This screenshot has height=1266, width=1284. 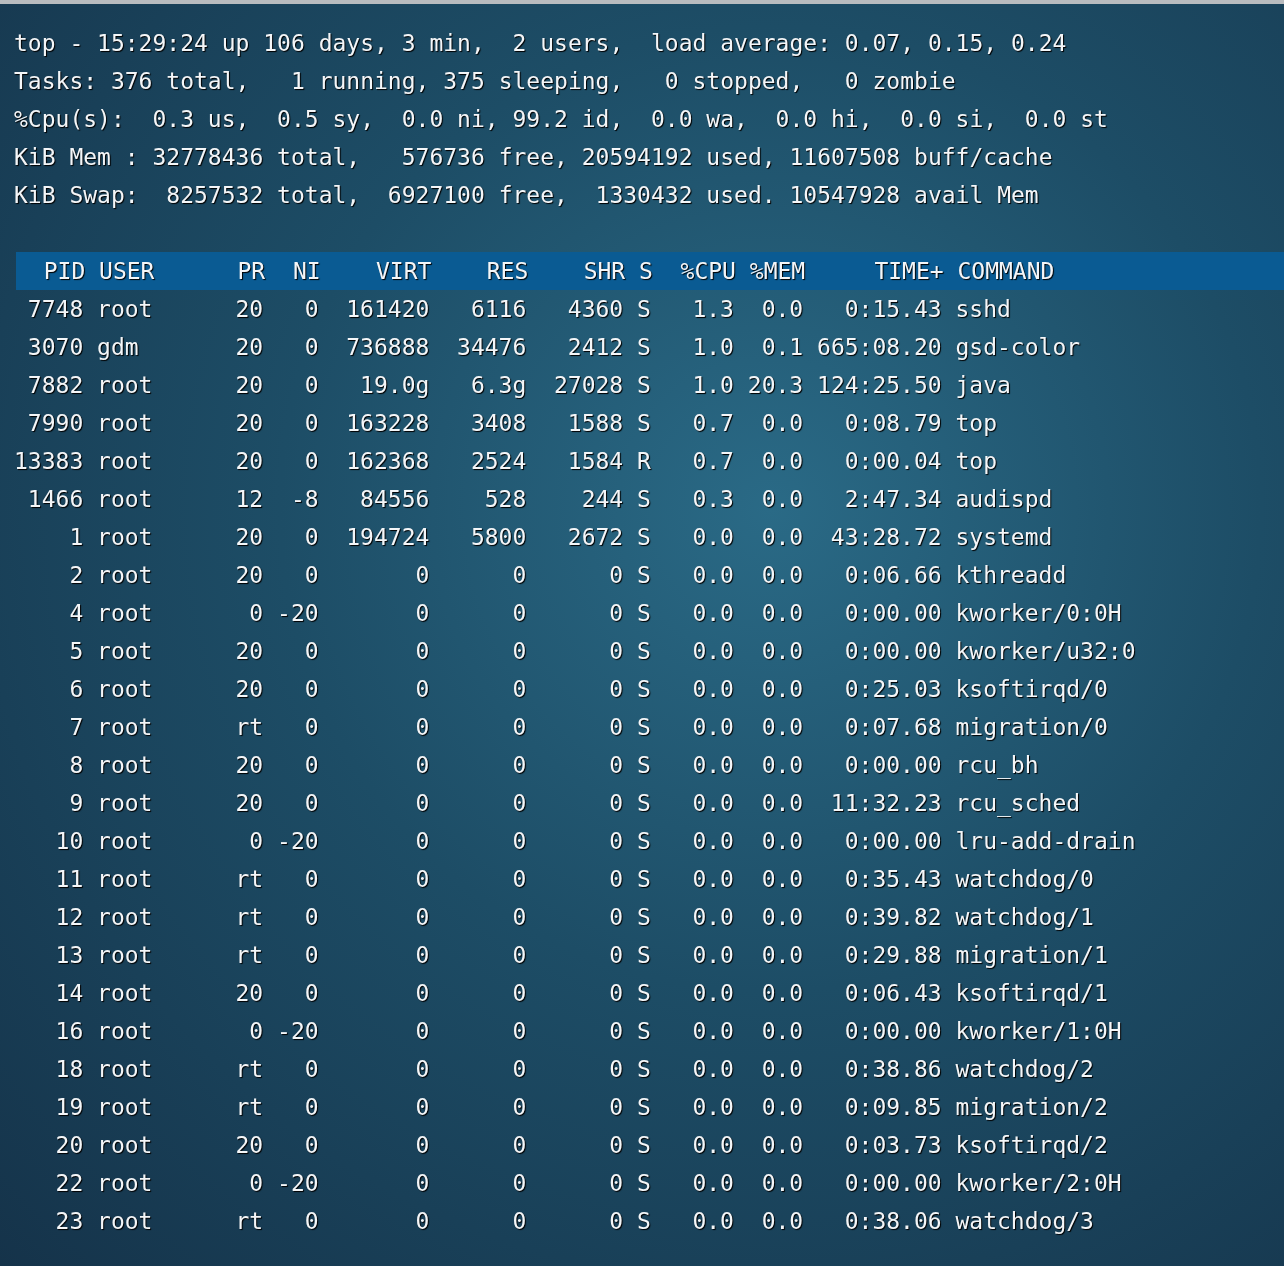 What do you see at coordinates (892, 1069) in the screenshot?
I see `table-cell-text: 0:38.86` at bounding box center [892, 1069].